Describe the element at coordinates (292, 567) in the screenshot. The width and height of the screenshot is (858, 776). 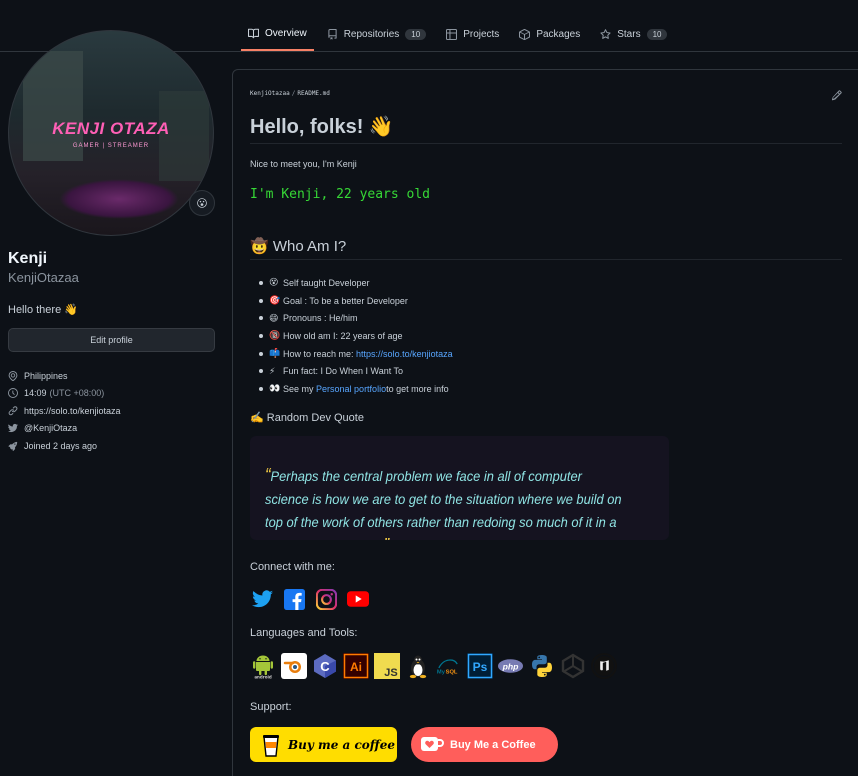
I see `connect-heading: Connect with me:` at that location.